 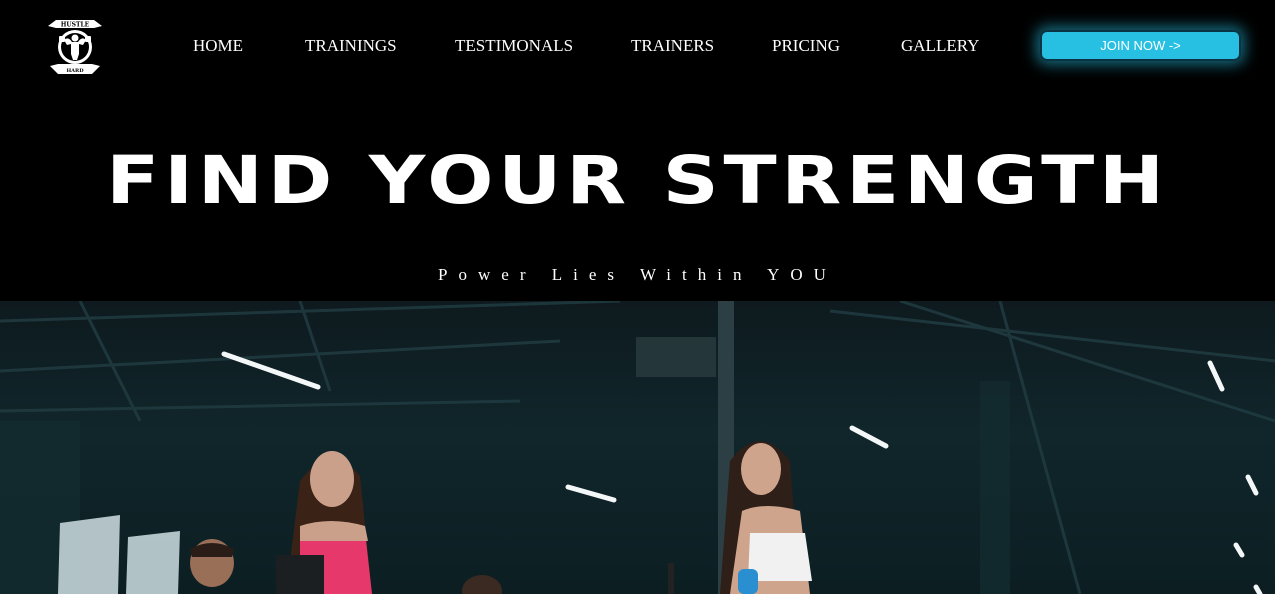 I want to click on nav-trainings: TRAININGS, so click(x=351, y=46).